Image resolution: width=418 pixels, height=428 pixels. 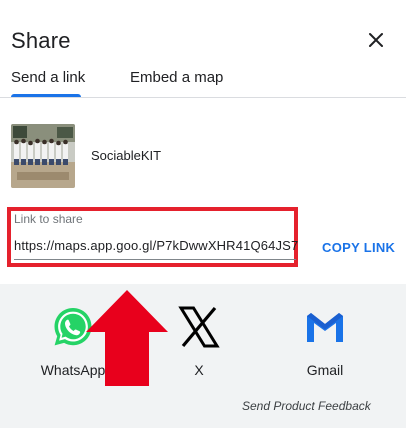 I want to click on close-button, so click(x=376, y=40).